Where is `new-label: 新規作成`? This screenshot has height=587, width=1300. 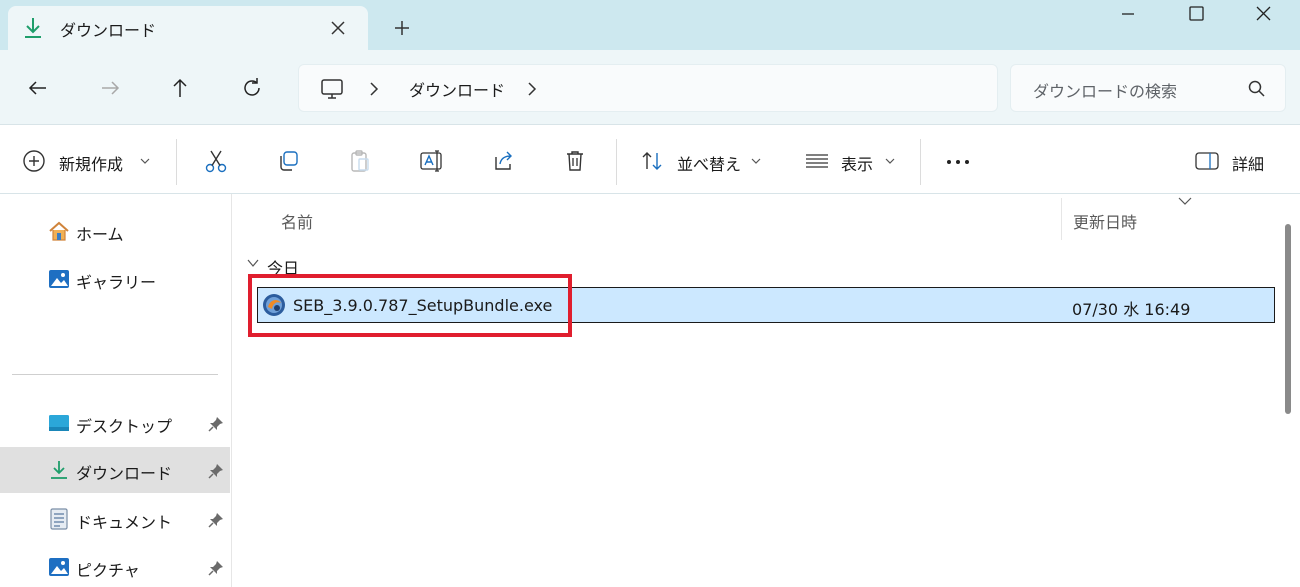
new-label: 新規作成 is located at coordinates (91, 164).